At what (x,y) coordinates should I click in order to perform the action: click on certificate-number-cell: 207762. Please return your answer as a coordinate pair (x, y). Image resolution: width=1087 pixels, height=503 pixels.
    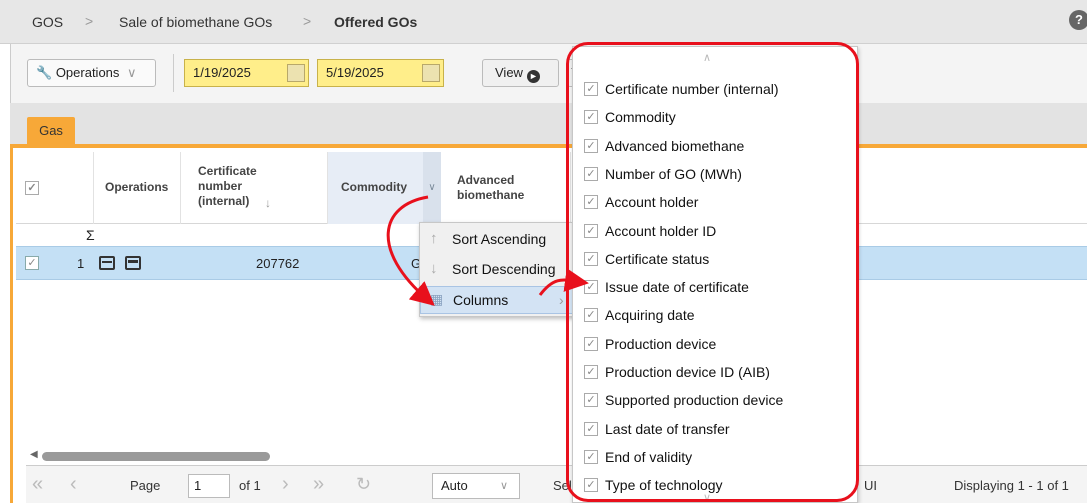
    Looking at the image, I should click on (278, 263).